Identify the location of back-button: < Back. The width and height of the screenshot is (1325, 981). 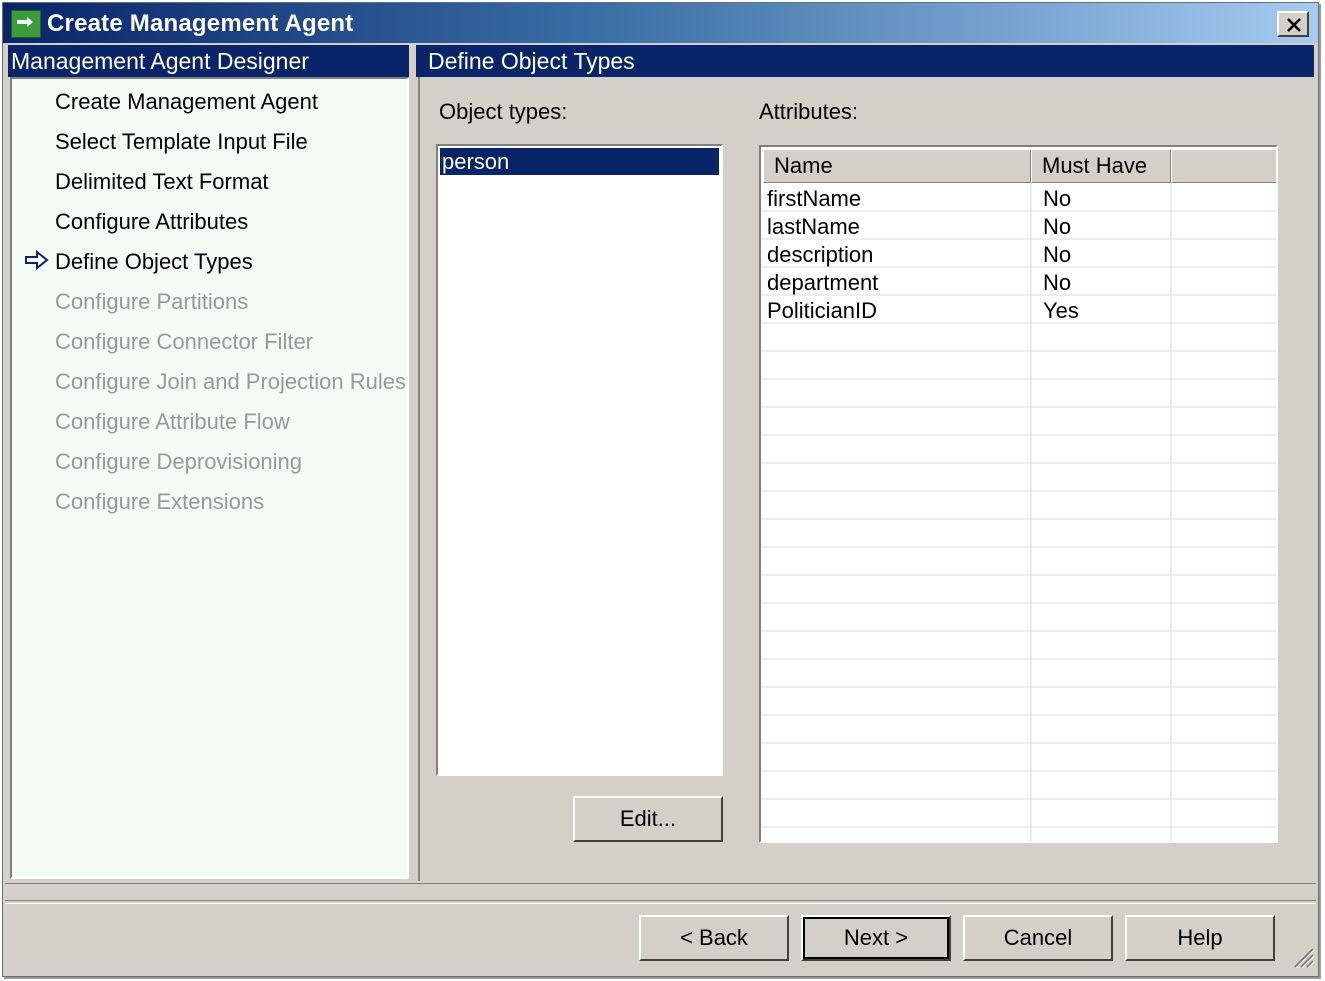
(714, 938).